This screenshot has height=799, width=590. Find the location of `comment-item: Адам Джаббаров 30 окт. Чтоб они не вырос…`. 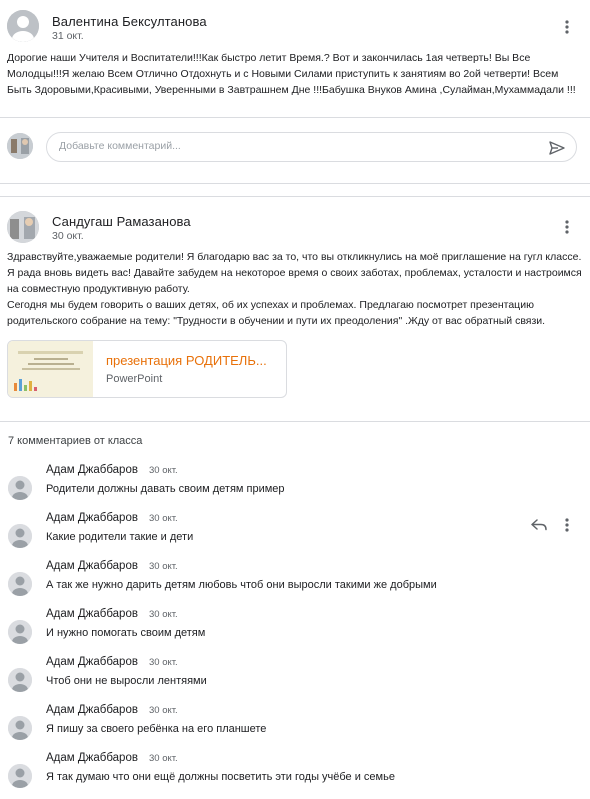

comment-item: Адам Джаббаров 30 окт. Чтоб они не вырос… is located at coordinates (295, 680).